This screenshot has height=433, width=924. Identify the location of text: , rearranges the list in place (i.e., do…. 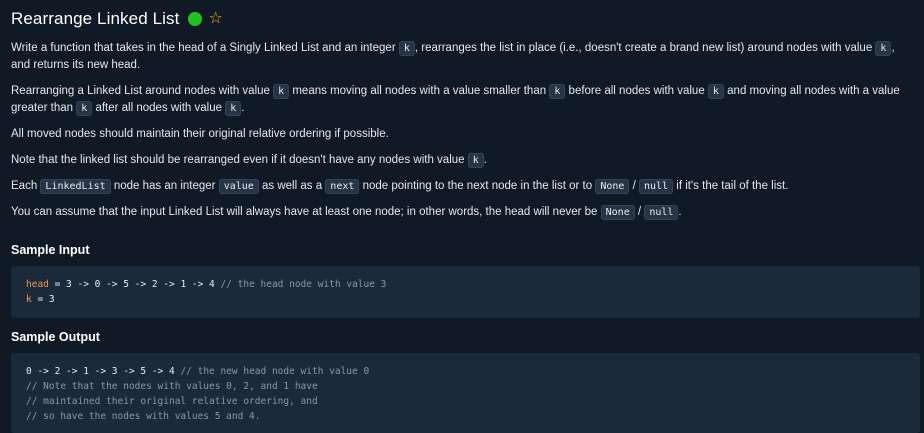
(645, 48).